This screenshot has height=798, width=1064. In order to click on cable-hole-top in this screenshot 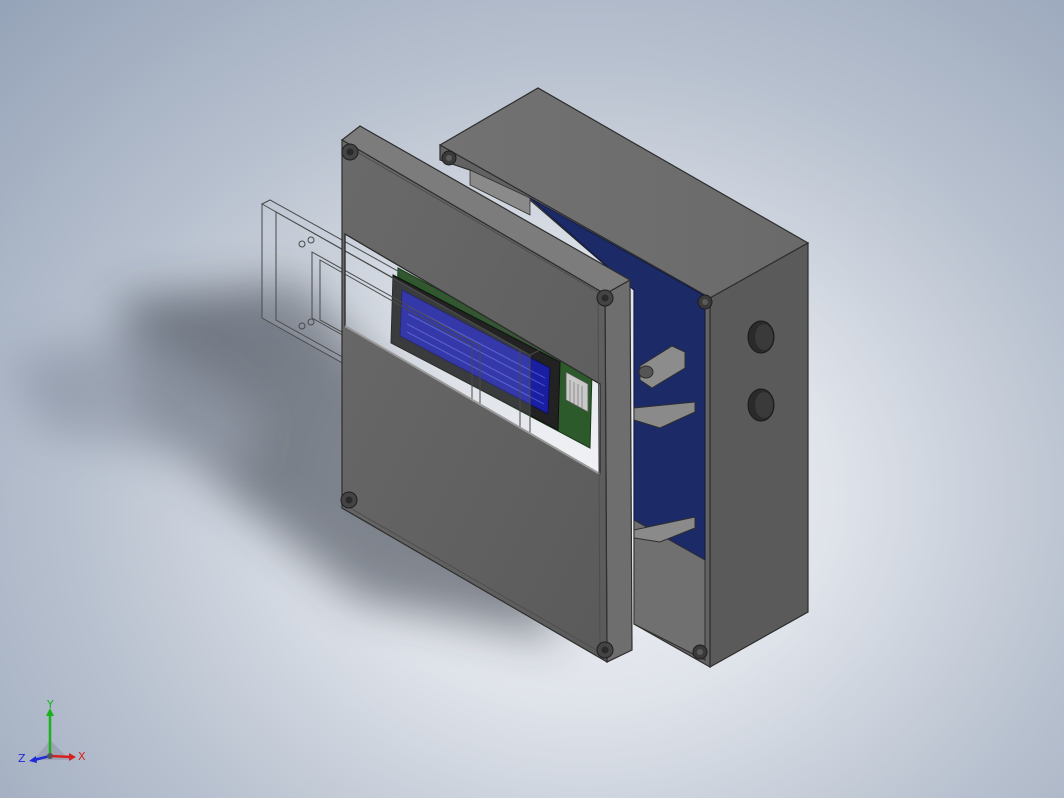, I will do `click(761, 337)`.